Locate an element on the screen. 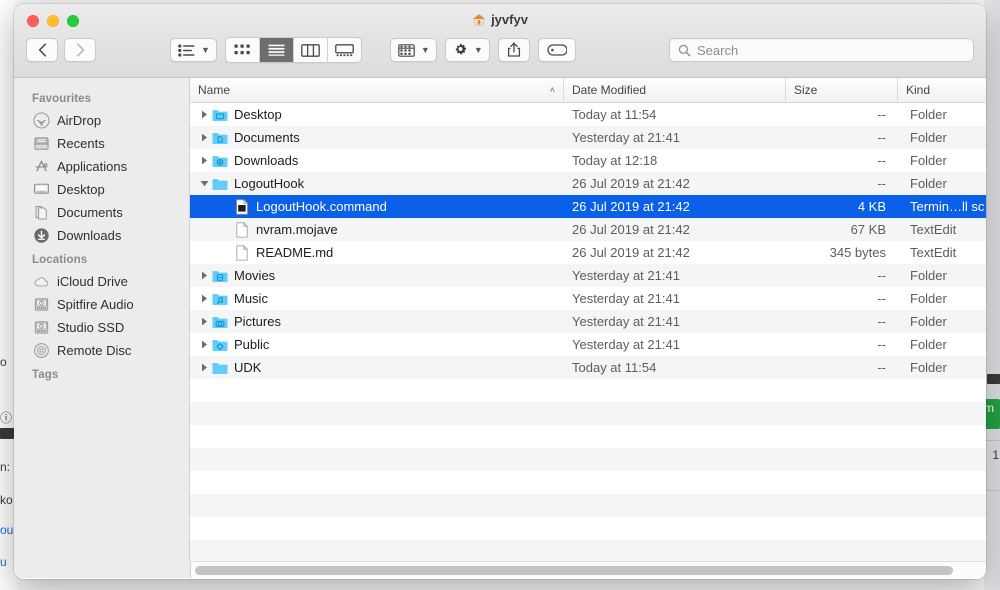 The height and width of the screenshot is (590, 1000). background-number-fragment: 1 is located at coordinates (995, 455).